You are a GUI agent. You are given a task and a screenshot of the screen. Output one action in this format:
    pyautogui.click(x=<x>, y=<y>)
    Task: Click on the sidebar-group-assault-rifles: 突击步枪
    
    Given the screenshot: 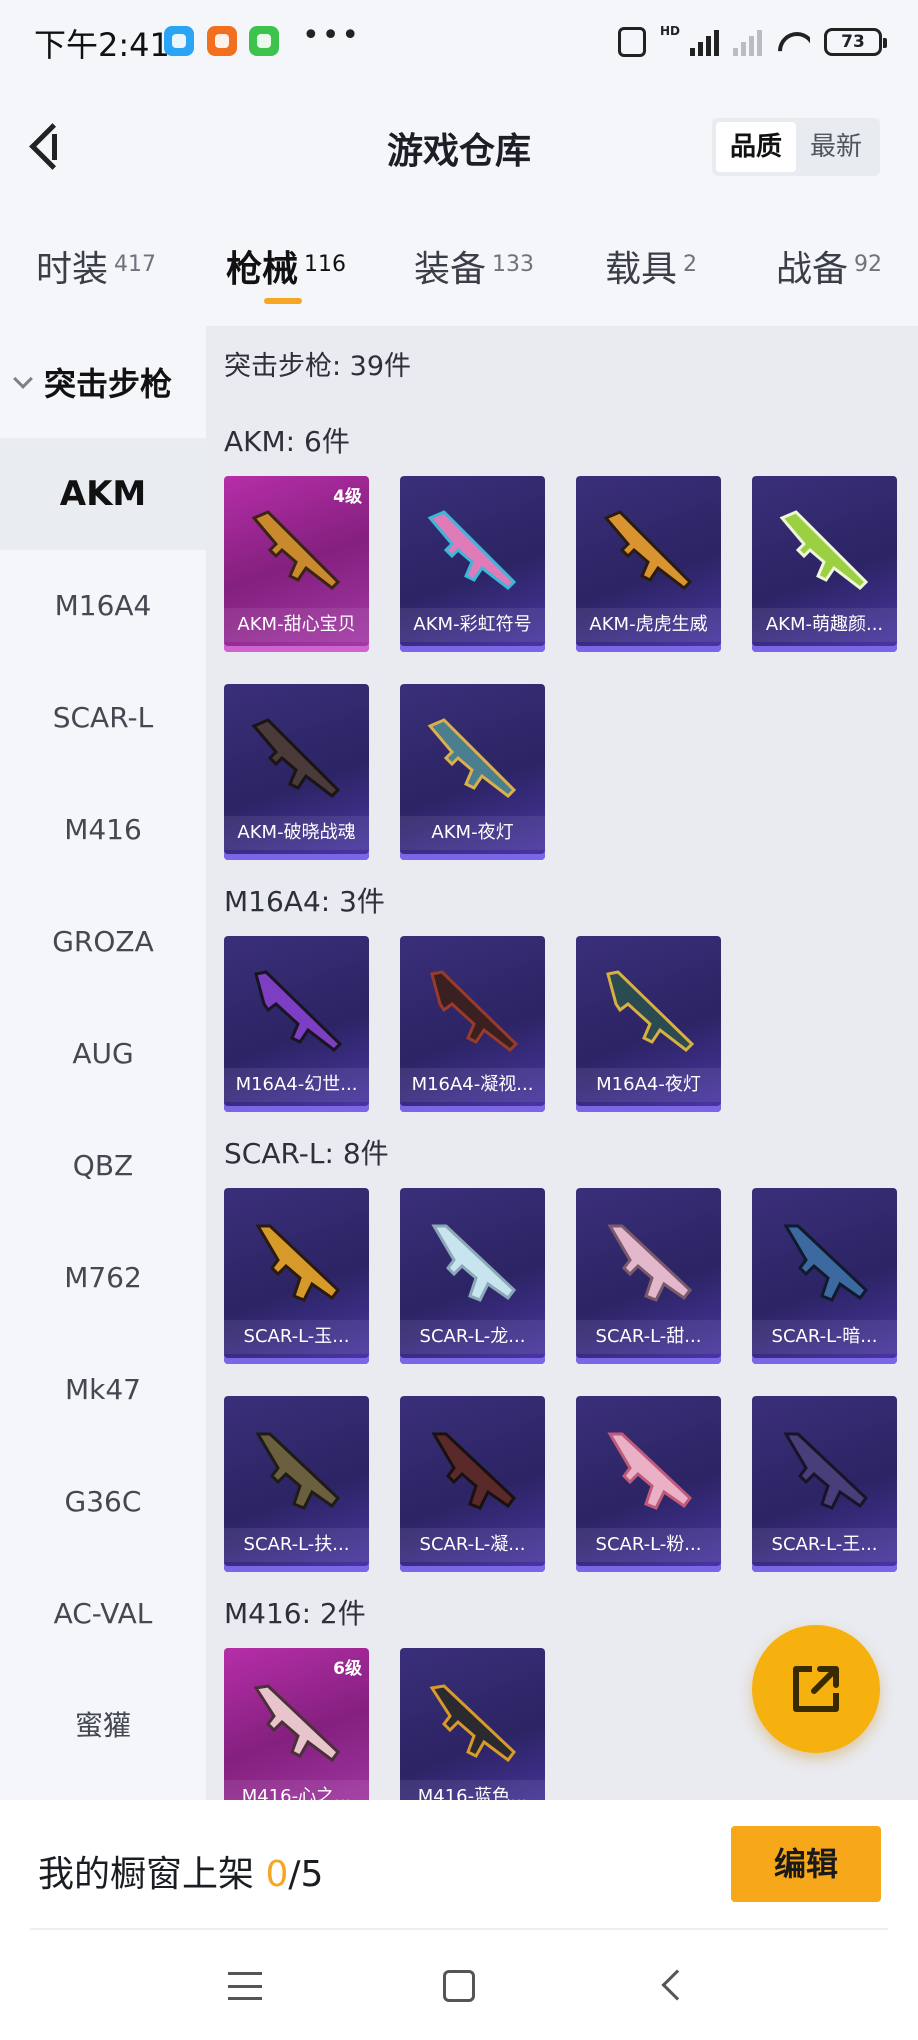 What is the action you would take?
    pyautogui.click(x=103, y=382)
    